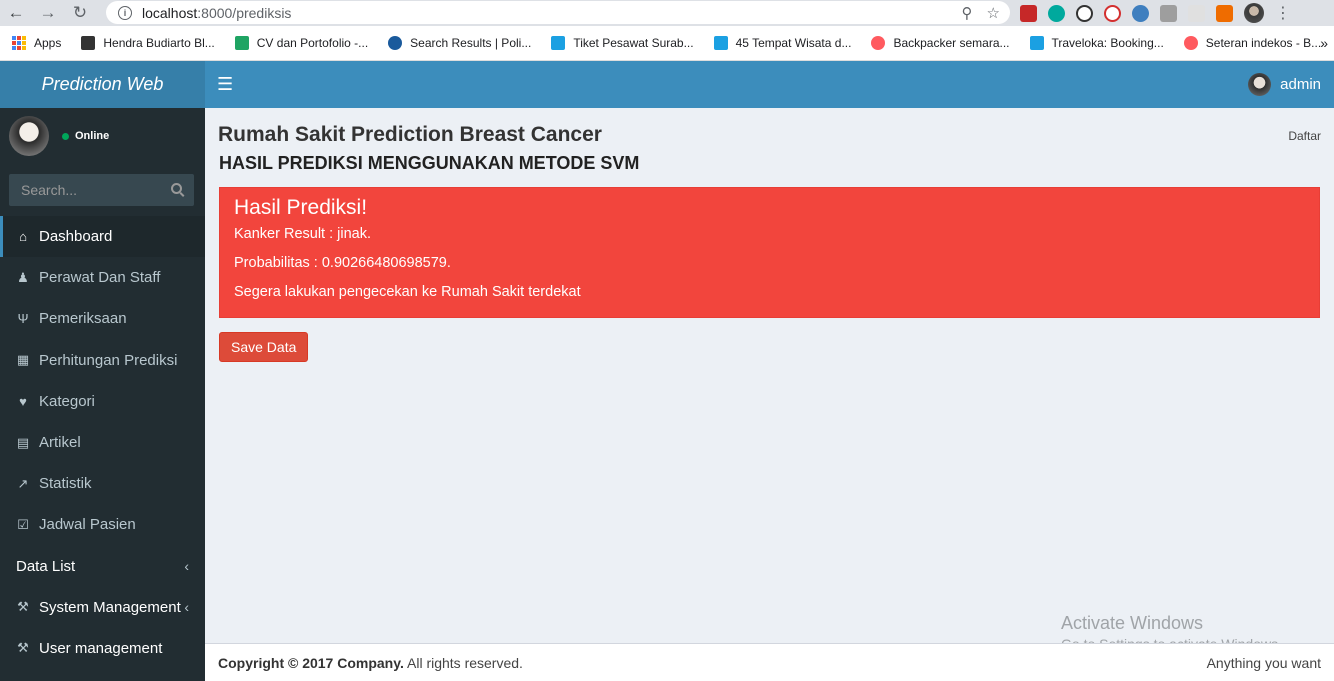 Image resolution: width=1334 pixels, height=681 pixels. Describe the element at coordinates (36, 43) in the screenshot. I see `bookmark-apps: Apps` at that location.